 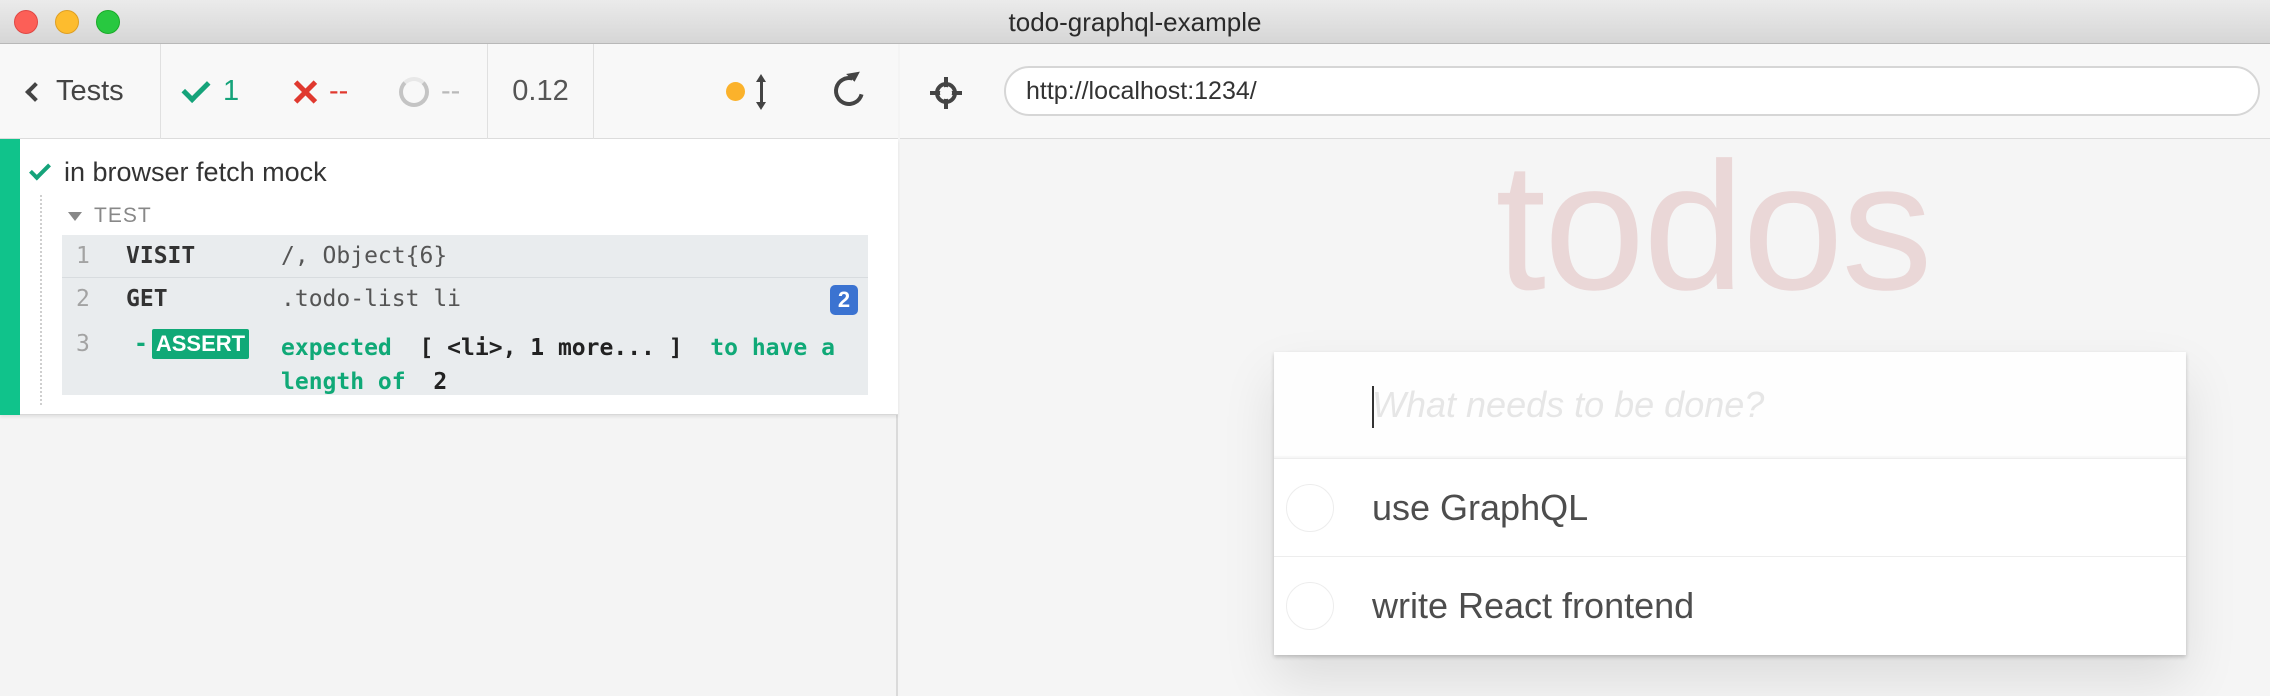 What do you see at coordinates (41, 300) in the screenshot?
I see `hook-guide-line` at bounding box center [41, 300].